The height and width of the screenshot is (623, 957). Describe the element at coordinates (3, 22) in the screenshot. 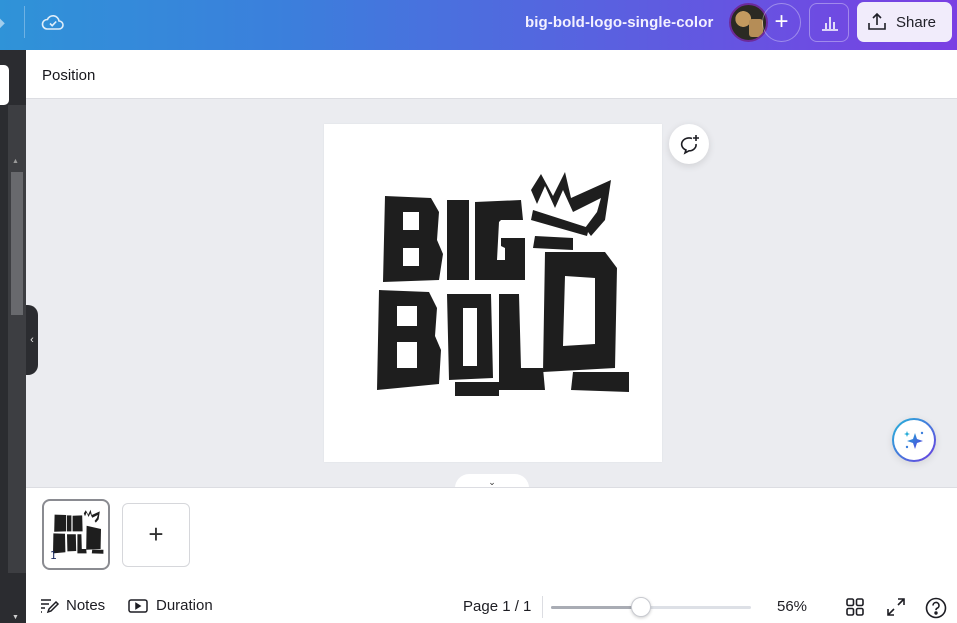

I see `partial-menu-icon: ◆` at that location.